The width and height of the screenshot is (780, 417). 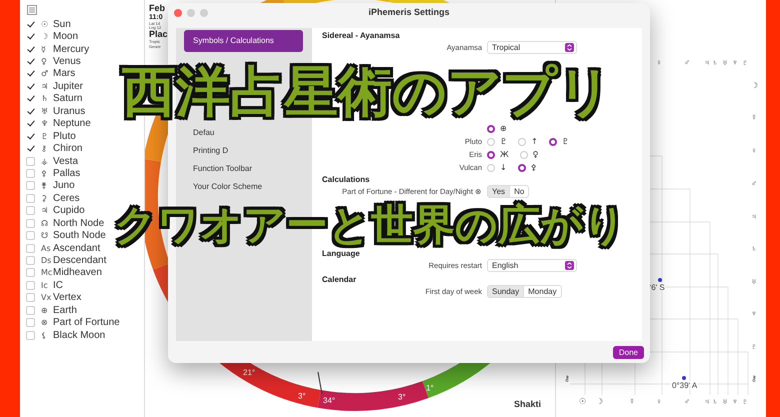 I want to click on chart-info-text: Feb, so click(x=157, y=9).